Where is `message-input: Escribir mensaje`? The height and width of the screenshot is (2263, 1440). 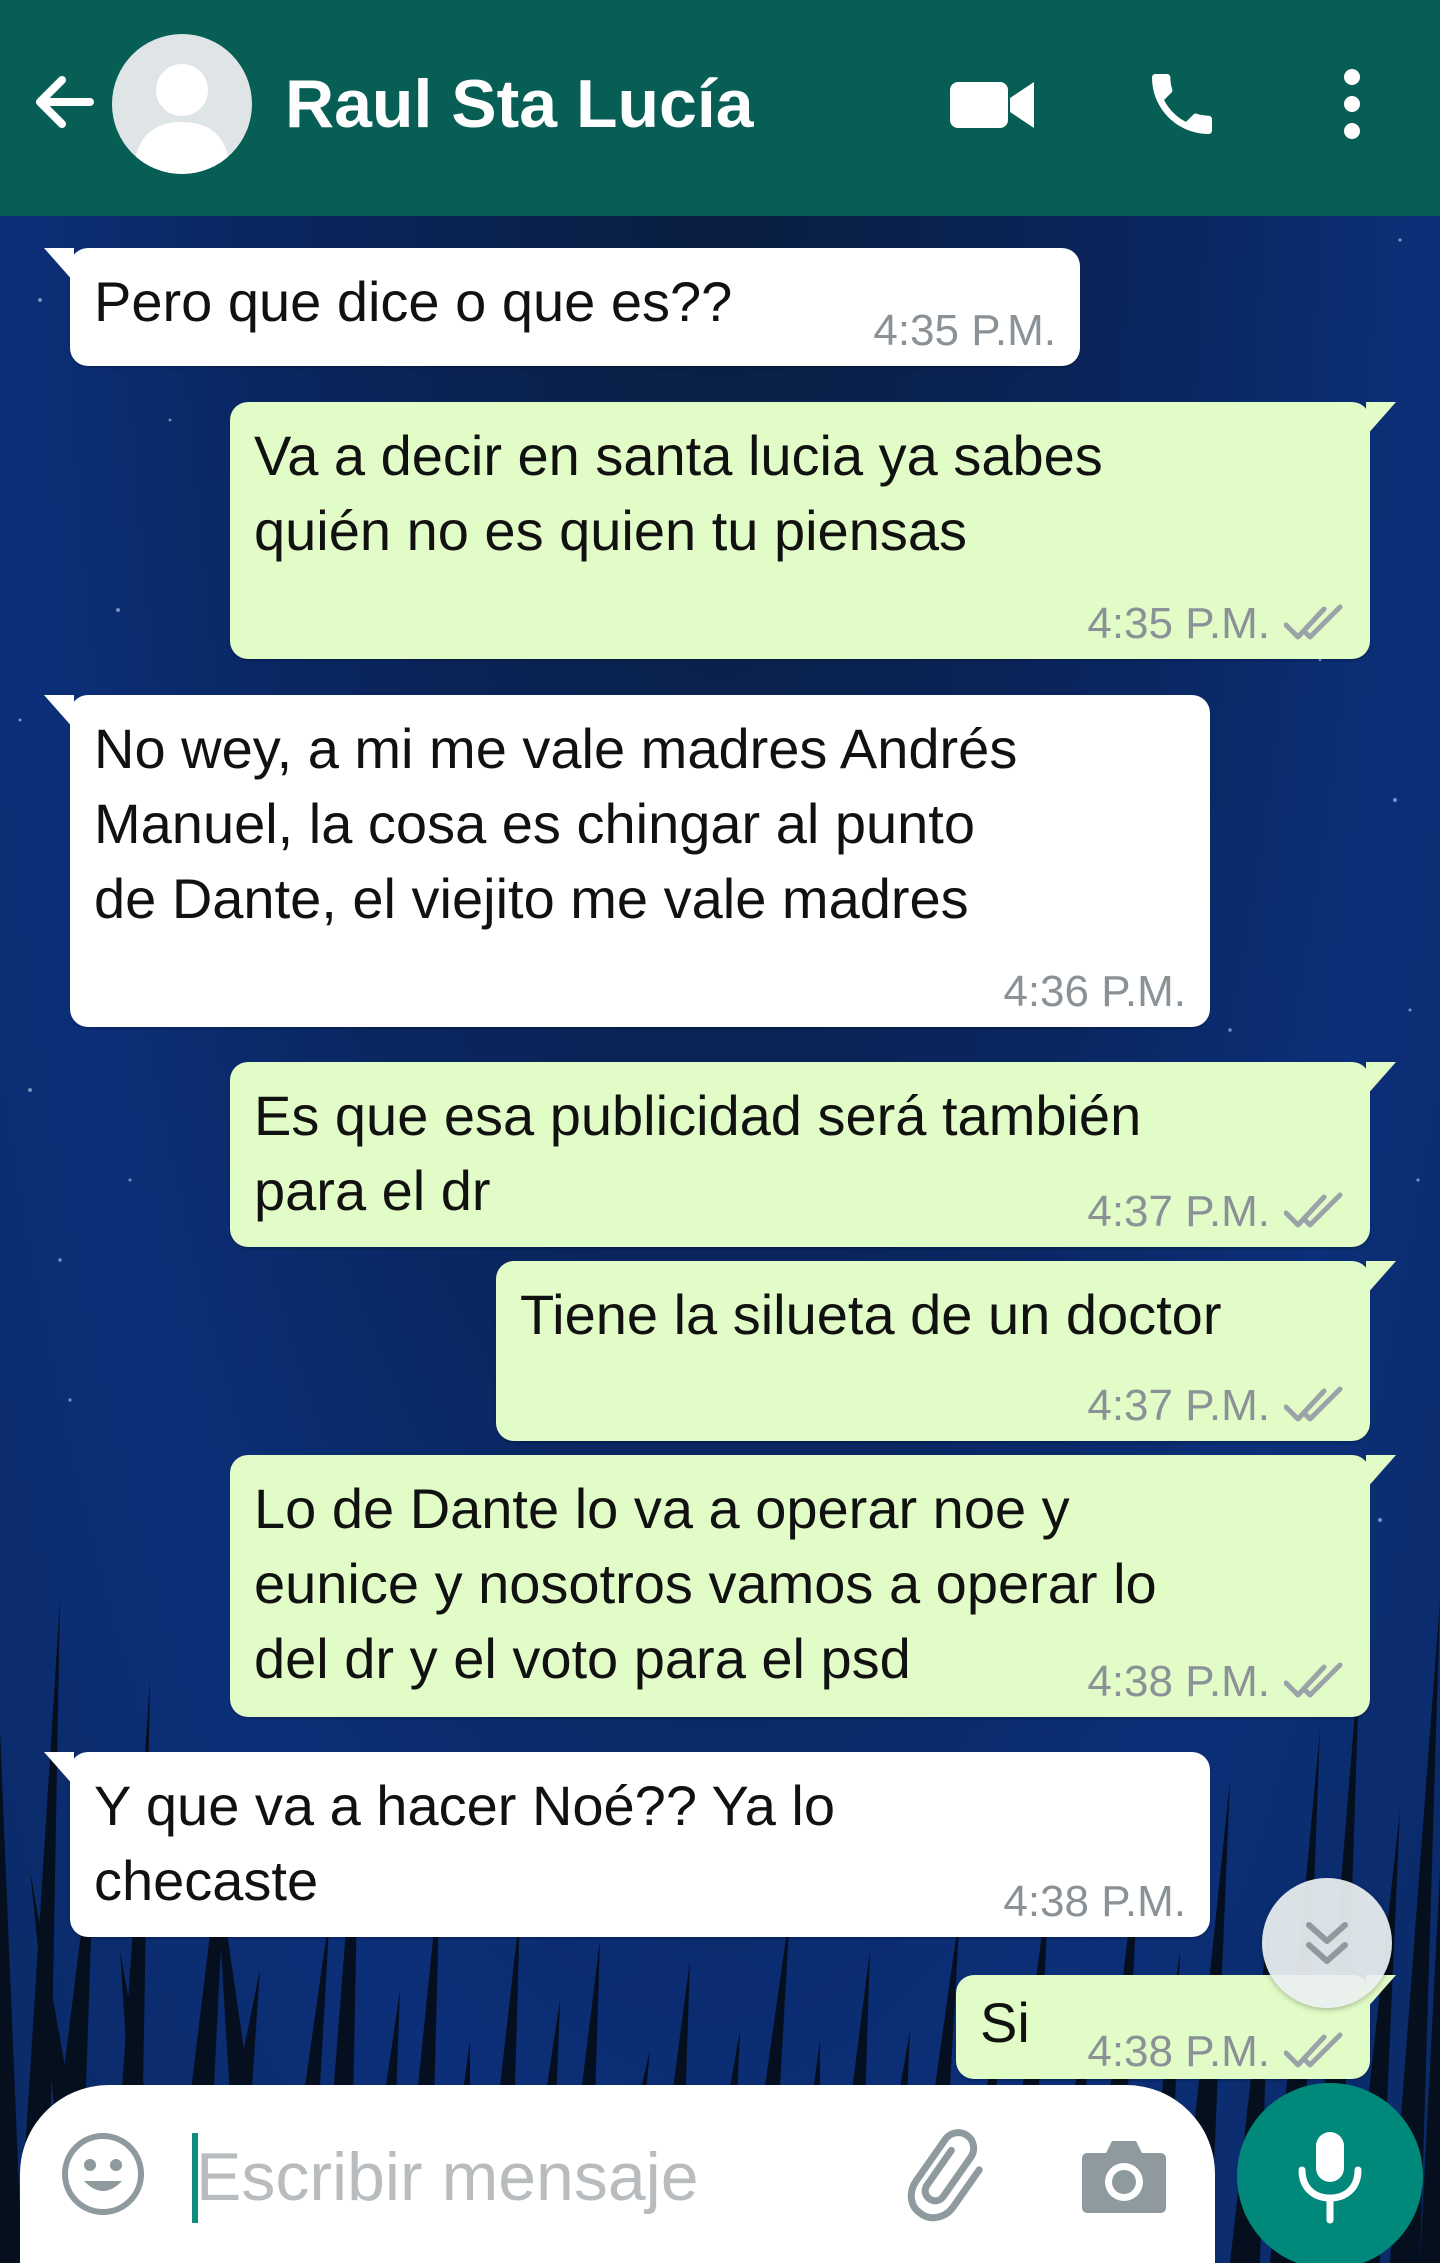
message-input: Escribir mensaje is located at coordinates (447, 2177).